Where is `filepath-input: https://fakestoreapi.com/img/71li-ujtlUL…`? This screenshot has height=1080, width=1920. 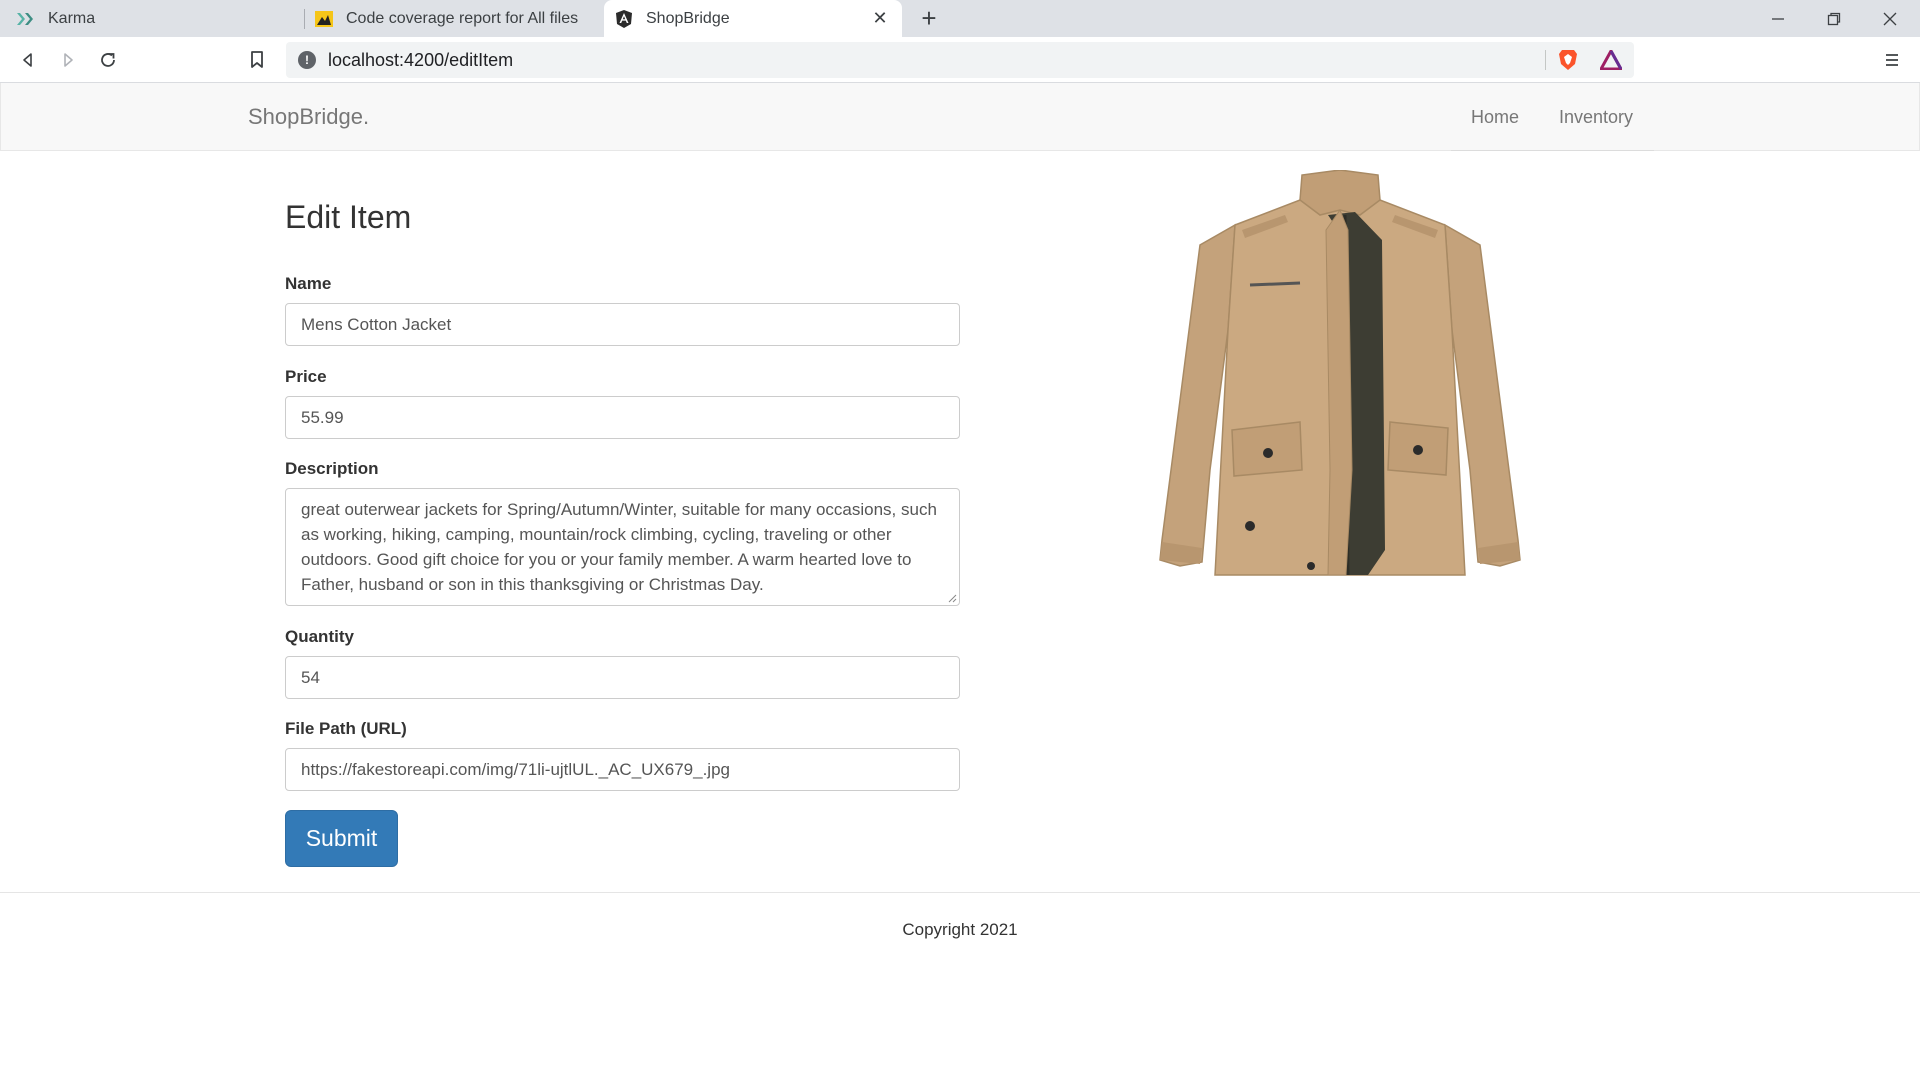
filepath-input: https://fakestoreapi.com/img/71li-ujtlUL… is located at coordinates (622, 769).